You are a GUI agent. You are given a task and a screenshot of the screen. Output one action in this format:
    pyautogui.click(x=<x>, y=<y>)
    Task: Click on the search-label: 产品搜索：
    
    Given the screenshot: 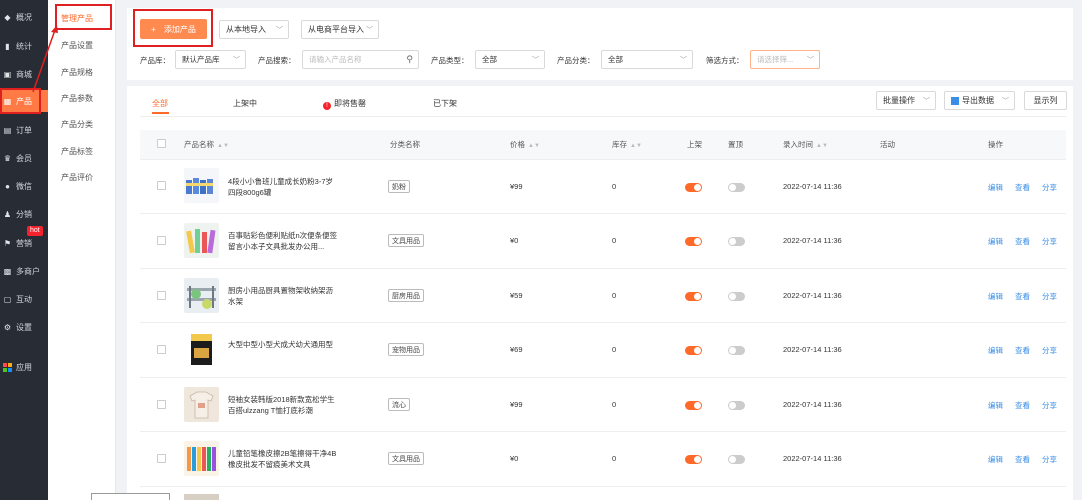 What is the action you would take?
    pyautogui.click(x=277, y=60)
    